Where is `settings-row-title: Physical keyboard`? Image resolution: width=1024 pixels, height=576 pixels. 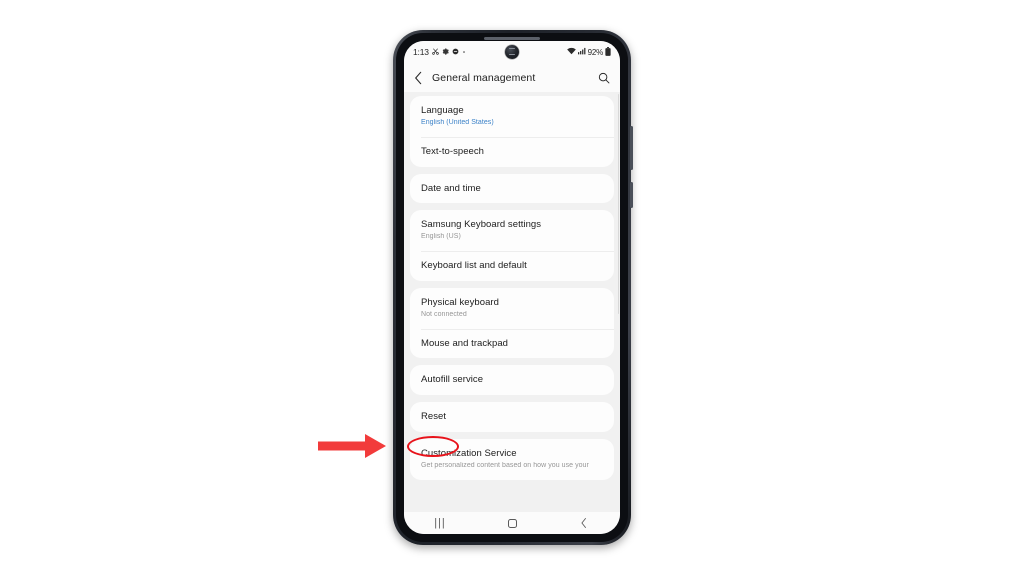 settings-row-title: Physical keyboard is located at coordinates (460, 302).